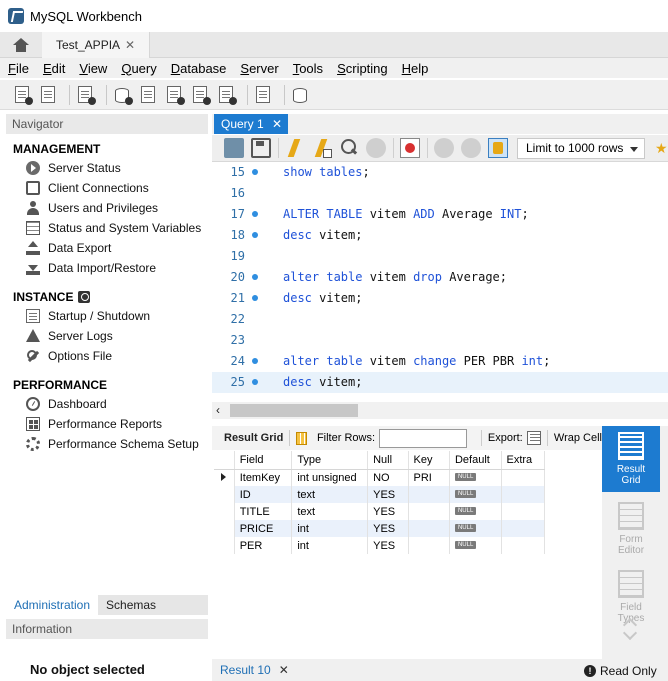 The height and width of the screenshot is (681, 668). What do you see at coordinates (107, 424) in the screenshot?
I see `nav-item-performance-reports: Performance Reports` at bounding box center [107, 424].